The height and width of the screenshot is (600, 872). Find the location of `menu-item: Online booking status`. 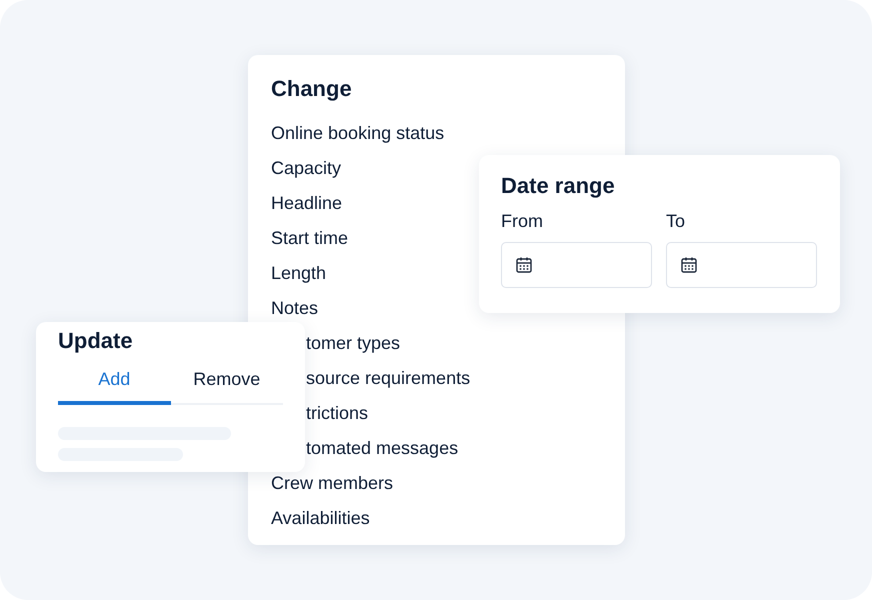

menu-item: Online booking status is located at coordinates (357, 133).